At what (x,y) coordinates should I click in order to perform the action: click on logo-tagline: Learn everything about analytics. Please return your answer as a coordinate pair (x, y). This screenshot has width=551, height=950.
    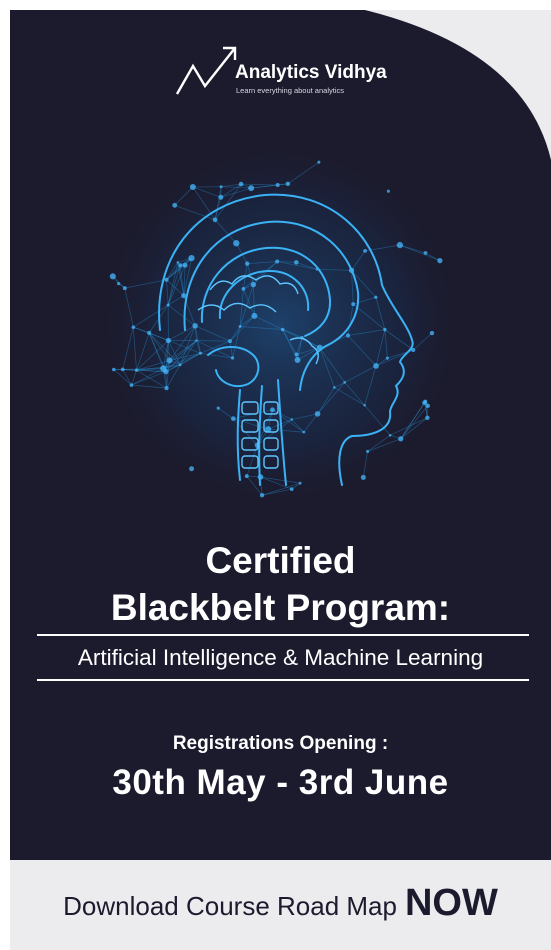
    Looking at the image, I should click on (290, 90).